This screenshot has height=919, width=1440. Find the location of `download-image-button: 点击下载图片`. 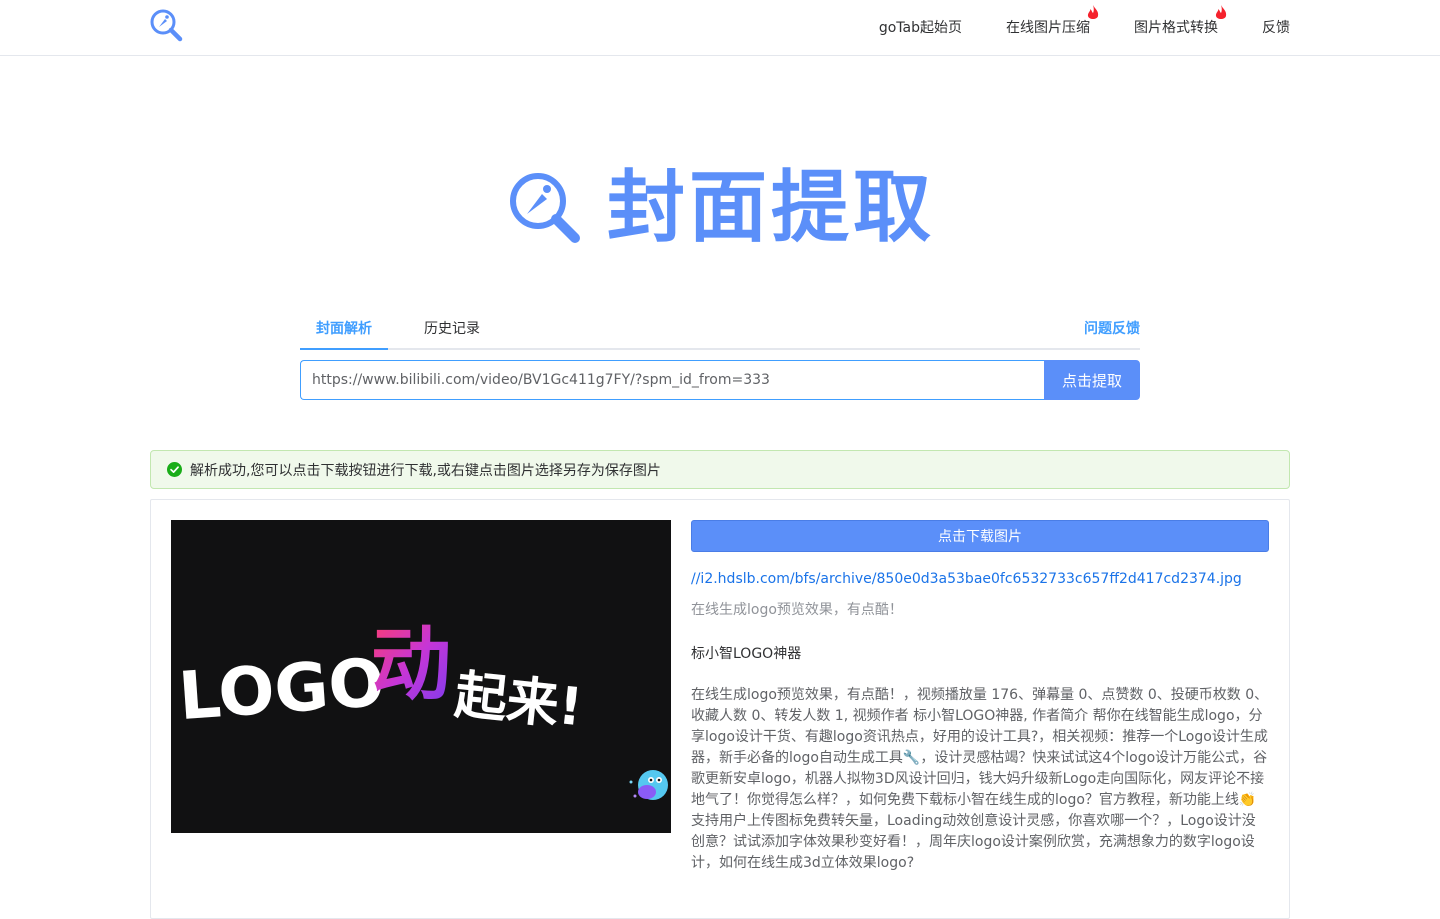

download-image-button: 点击下载图片 is located at coordinates (980, 536).